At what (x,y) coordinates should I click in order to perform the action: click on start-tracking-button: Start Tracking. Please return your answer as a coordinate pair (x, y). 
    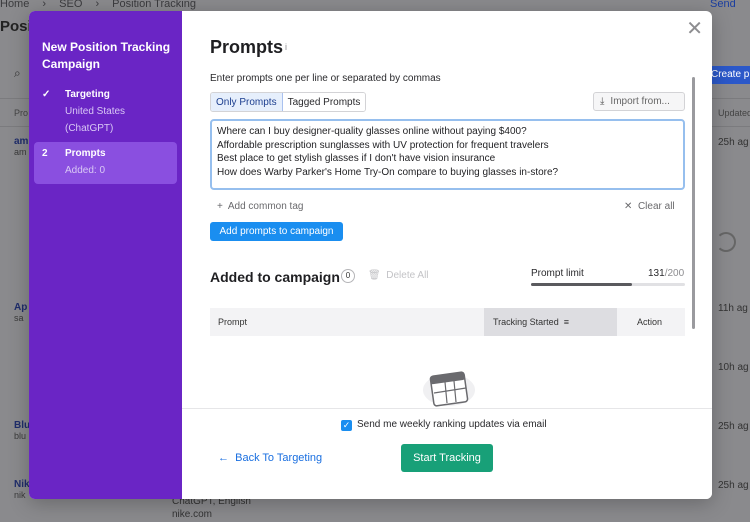
    Looking at the image, I should click on (447, 458).